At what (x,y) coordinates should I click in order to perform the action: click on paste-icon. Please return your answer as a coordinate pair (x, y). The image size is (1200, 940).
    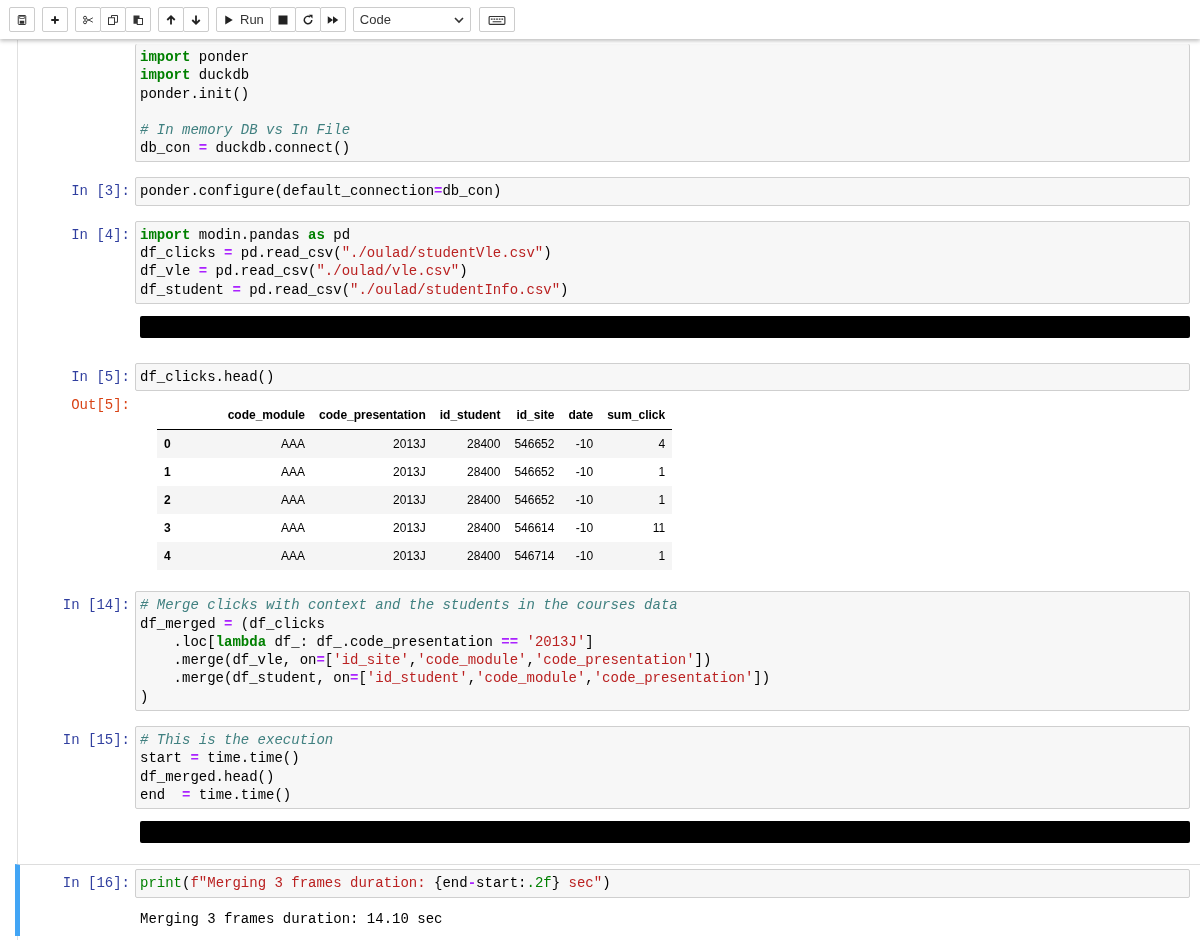
    Looking at the image, I should click on (138, 19).